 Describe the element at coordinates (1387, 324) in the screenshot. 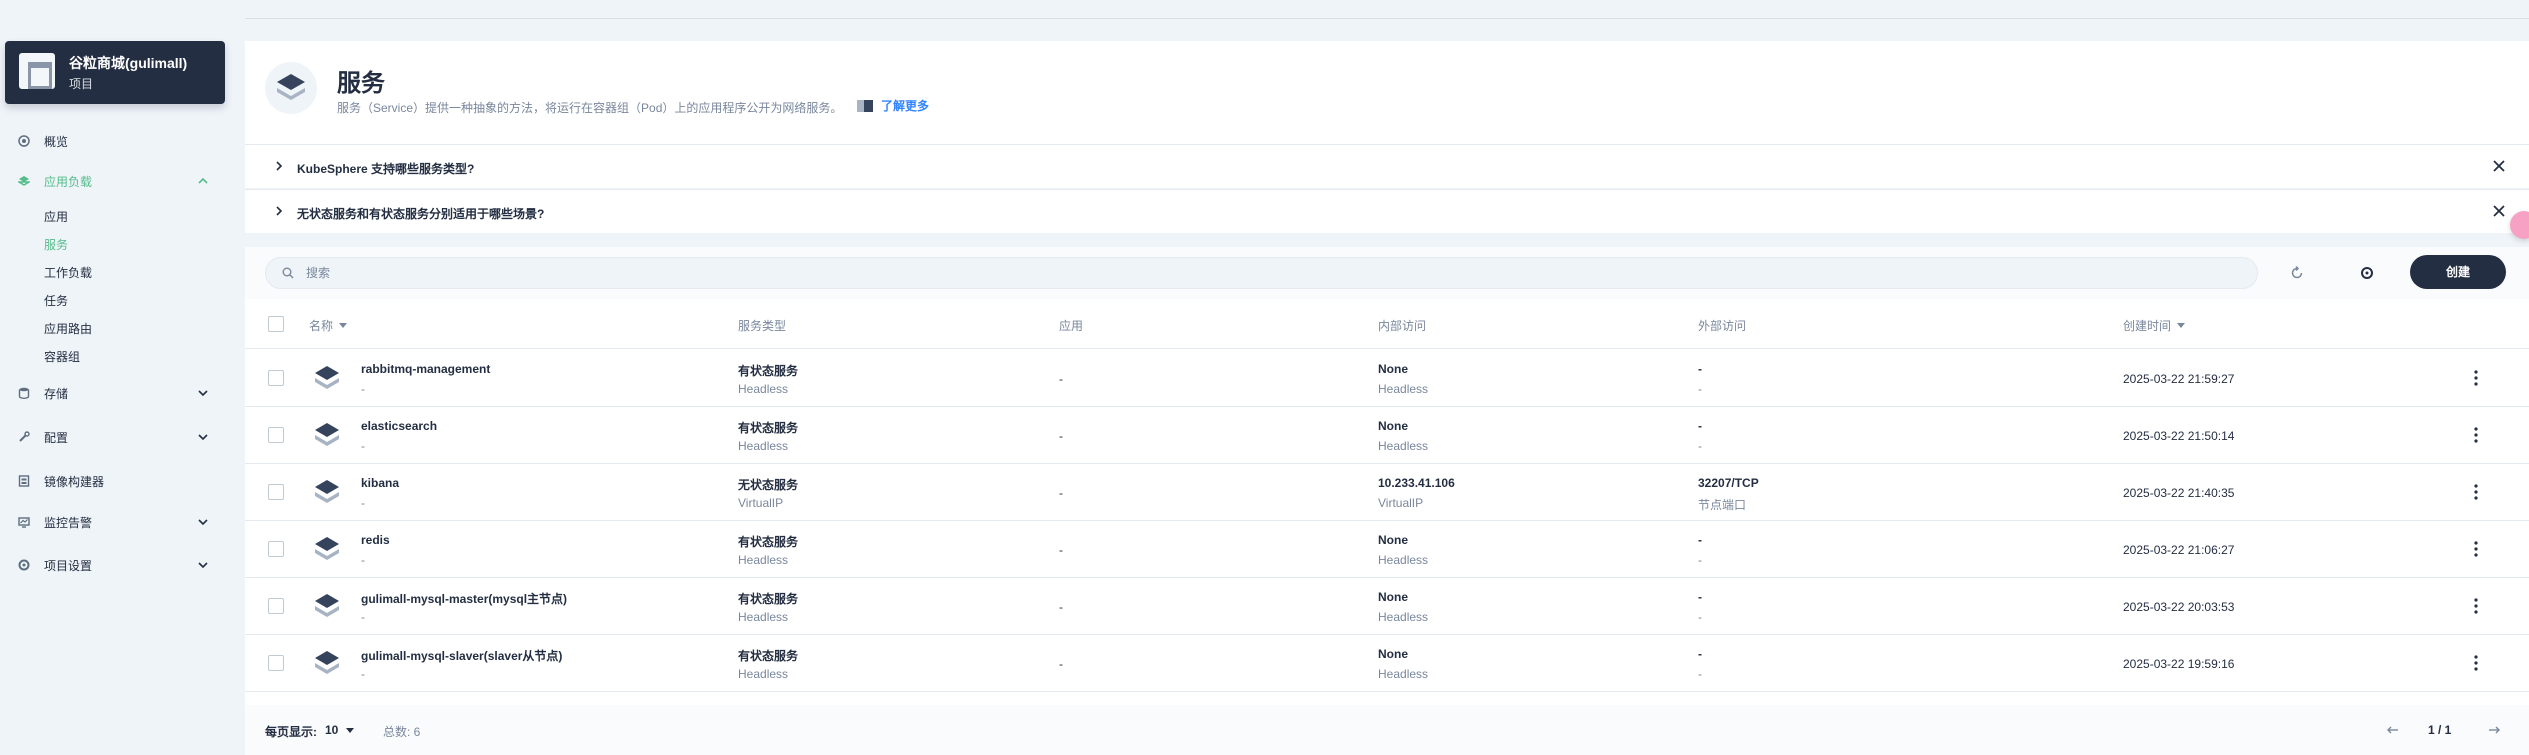

I see `table-header: 名称 服务类型 应用 内部访问 外部访问 创建时间` at that location.